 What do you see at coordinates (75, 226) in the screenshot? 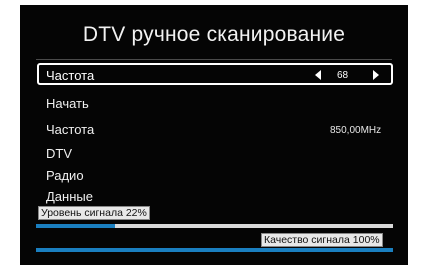
I see `signal-level-fill` at bounding box center [75, 226].